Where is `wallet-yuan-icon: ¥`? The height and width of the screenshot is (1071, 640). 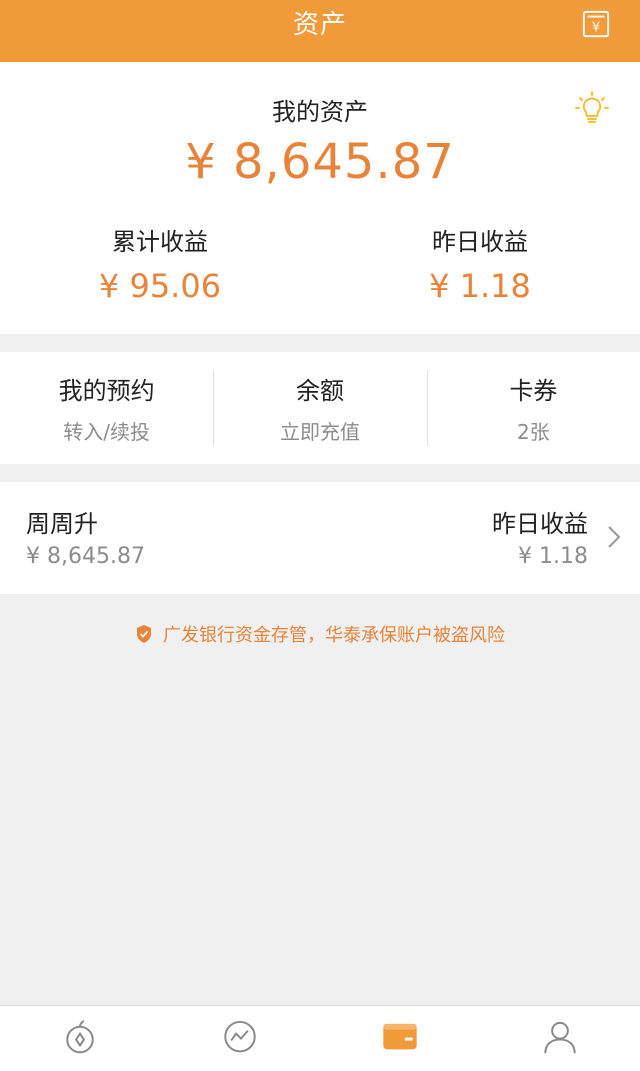 wallet-yuan-icon: ¥ is located at coordinates (596, 24).